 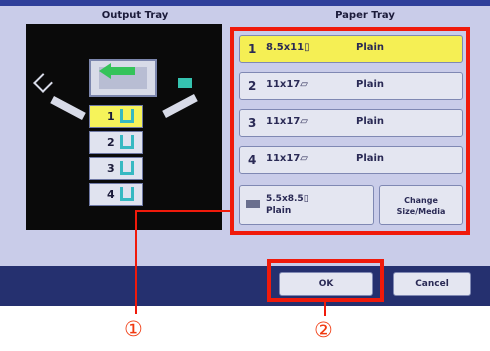 What do you see at coordinates (116, 194) in the screenshot?
I see `output-bin-4: 4` at bounding box center [116, 194].